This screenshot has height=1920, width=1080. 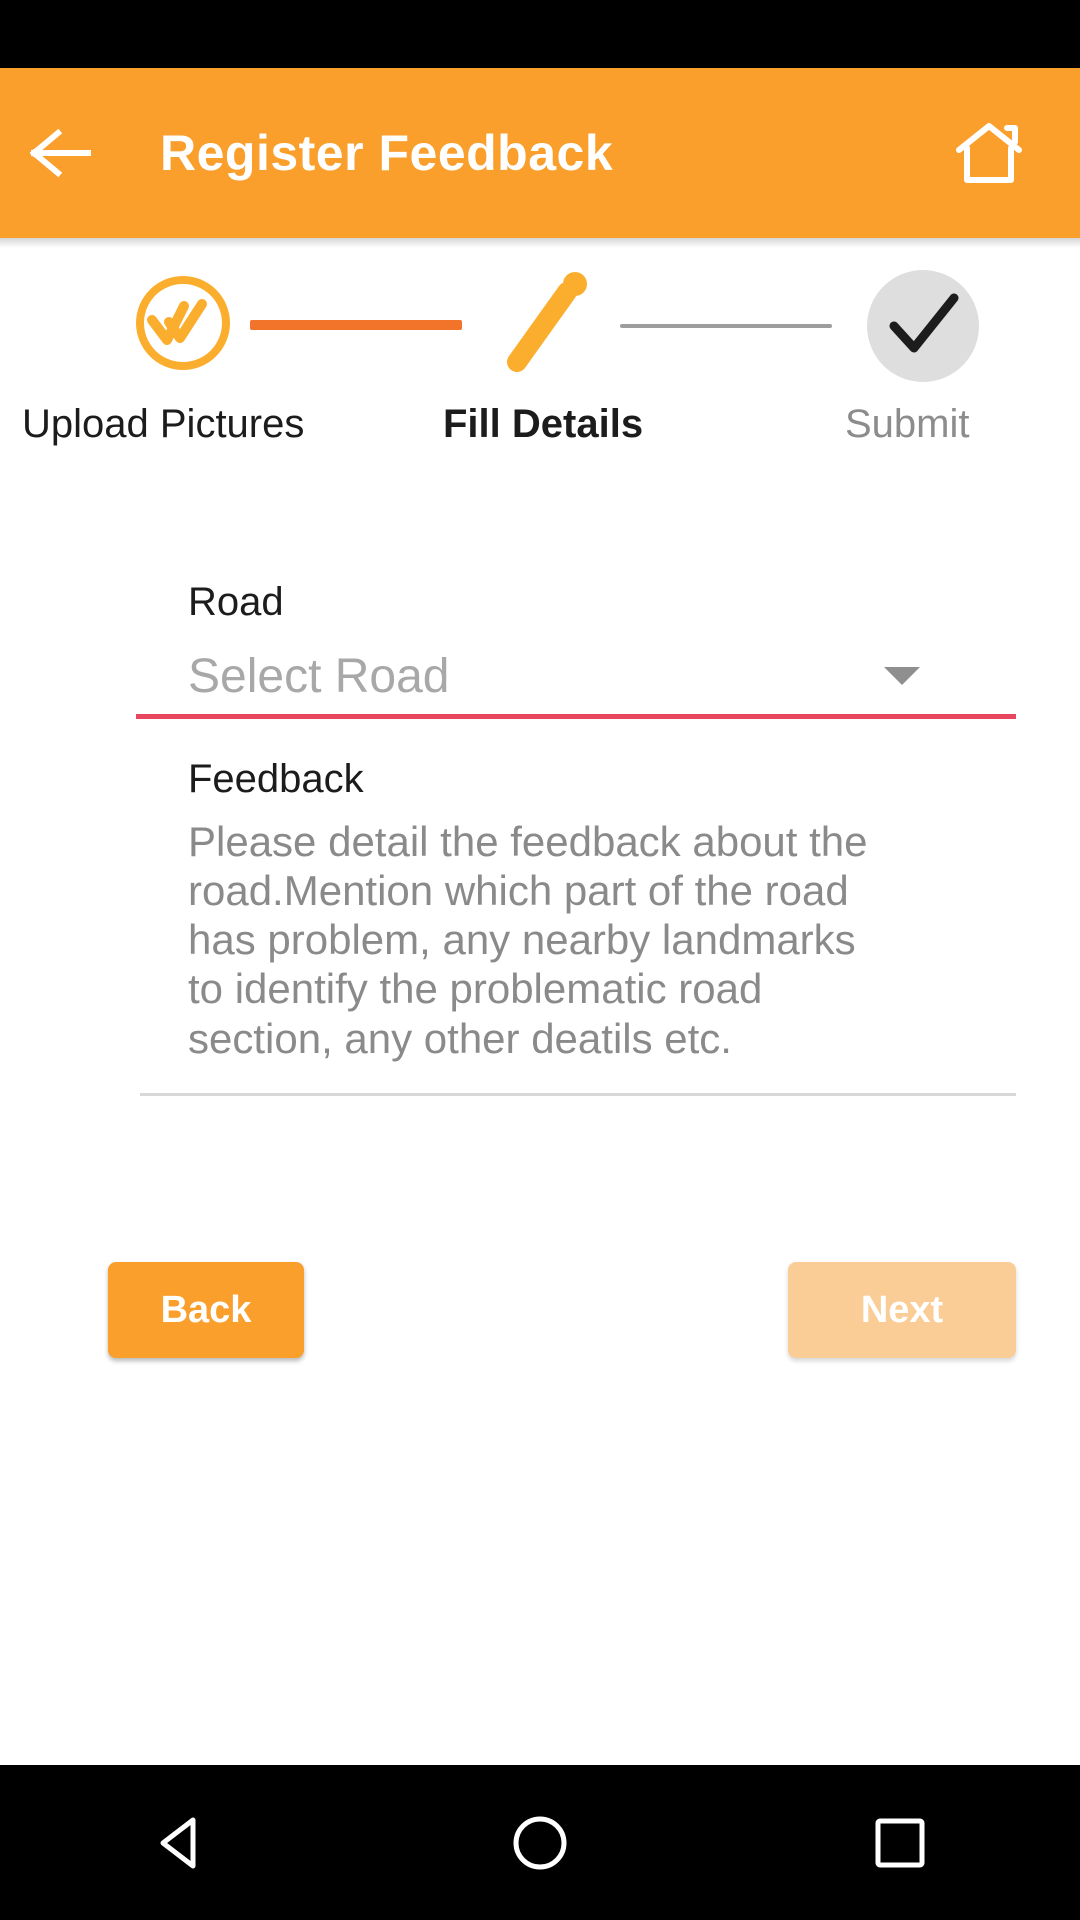 I want to click on step-label-fill-details: Fill Details, so click(x=543, y=424).